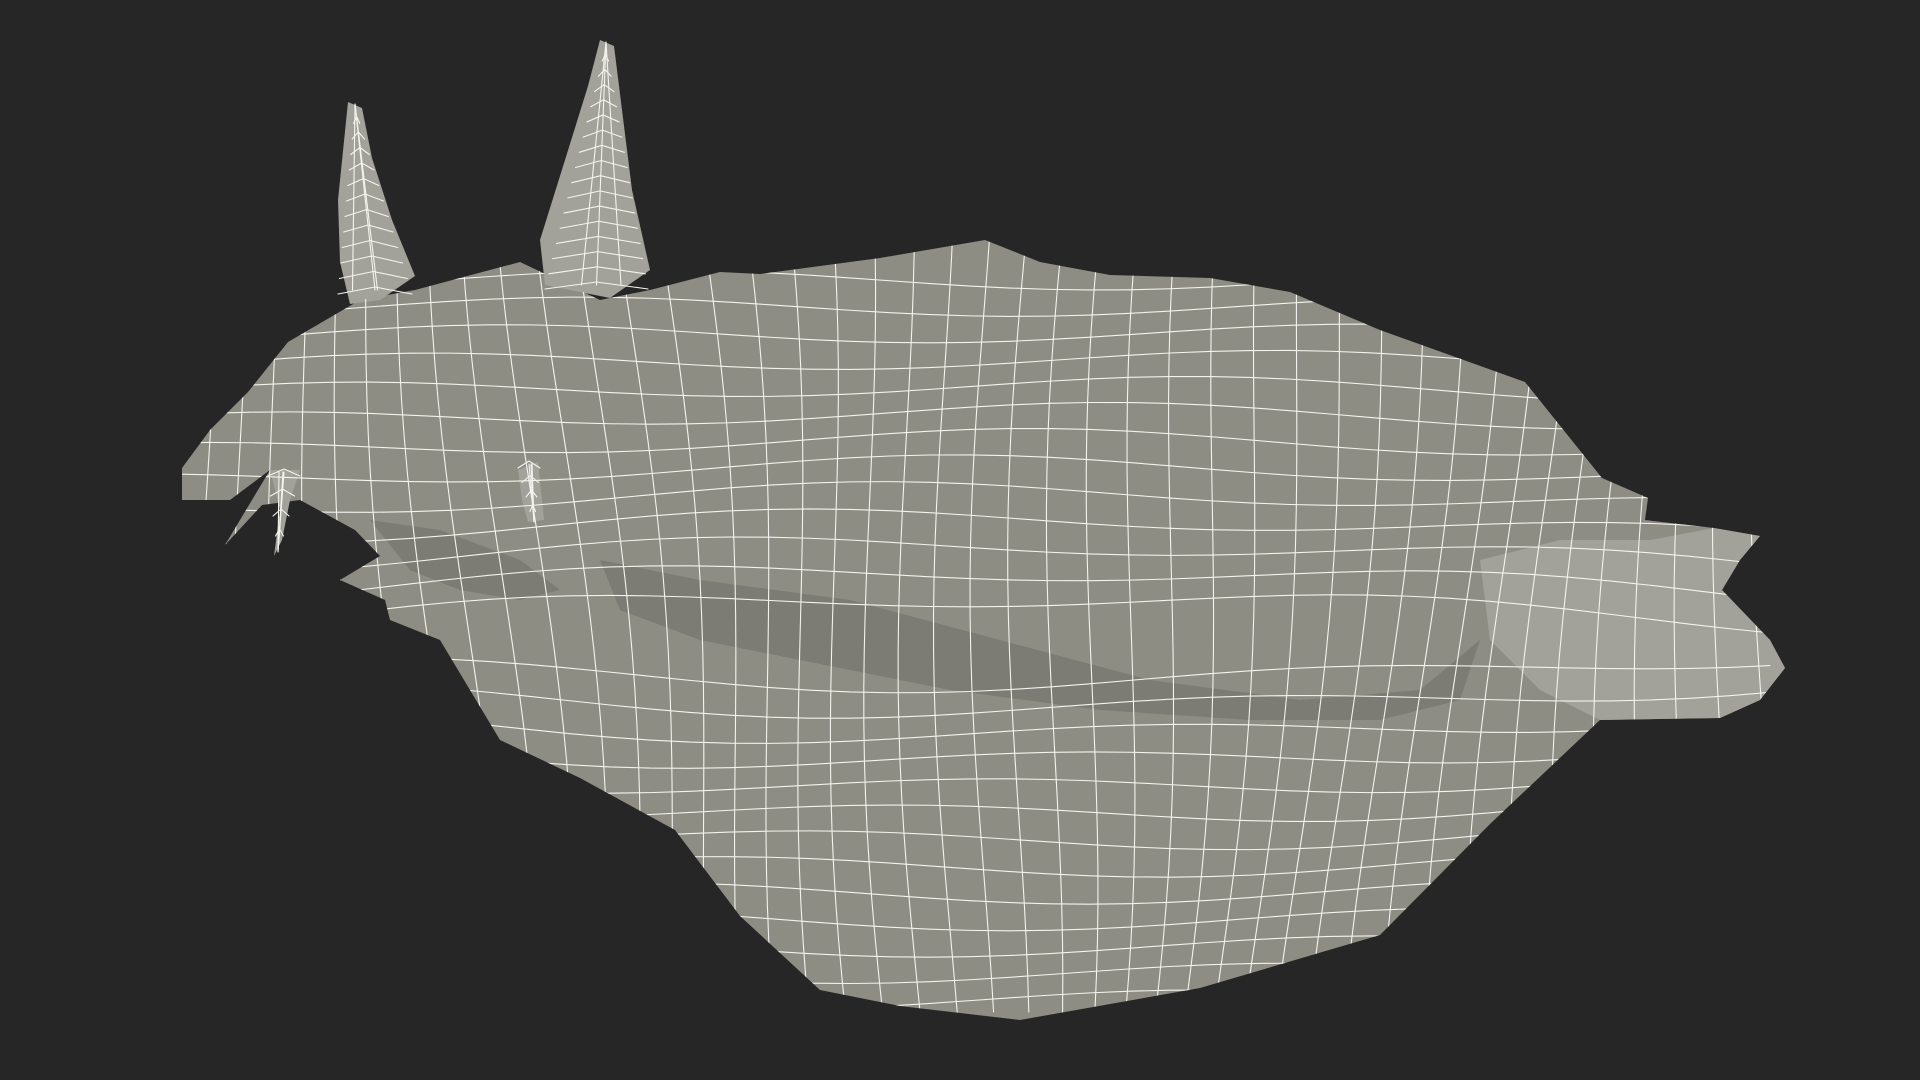 The image size is (1920, 1080). I want to click on left-rhinophore, so click(376, 203).